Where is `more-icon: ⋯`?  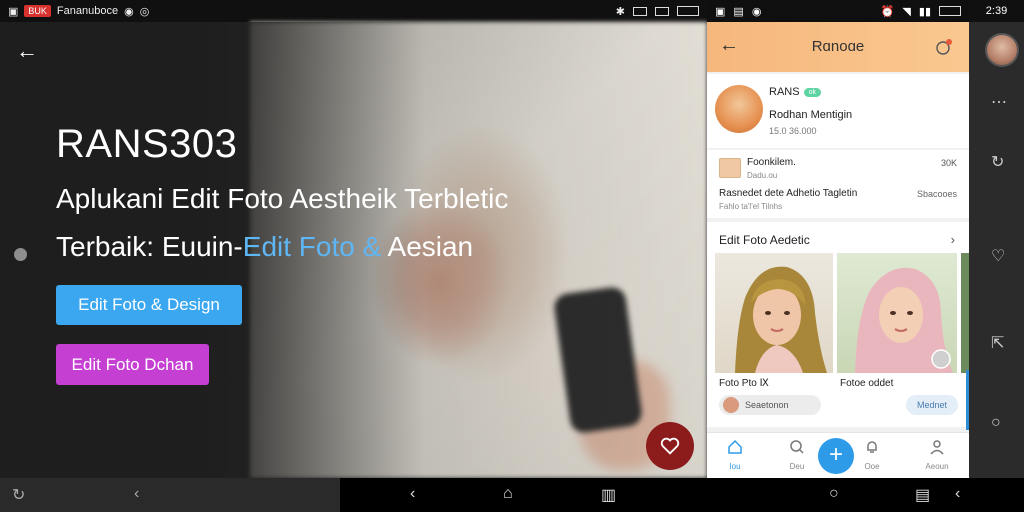 more-icon: ⋯ is located at coordinates (999, 102).